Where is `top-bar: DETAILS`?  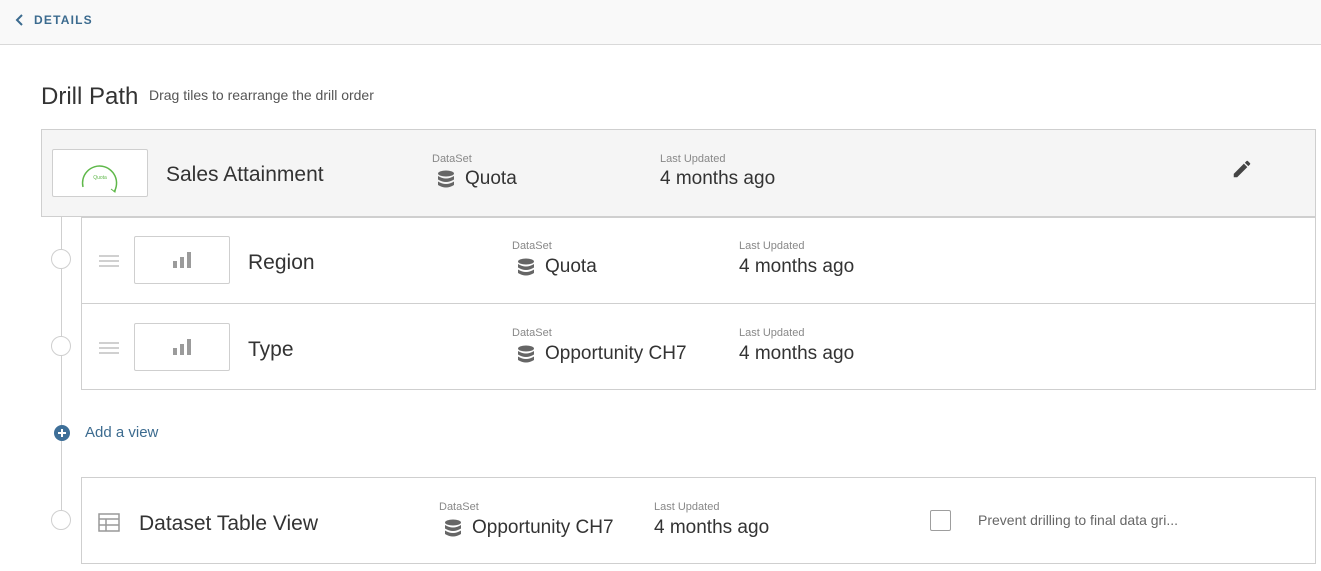
top-bar: DETAILS is located at coordinates (660, 22).